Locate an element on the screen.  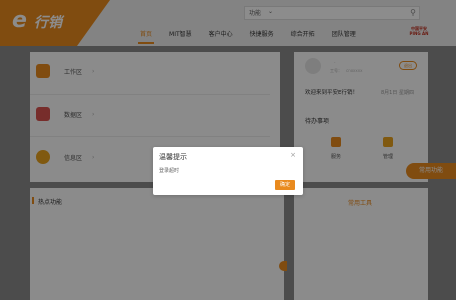
dialog-title: 温馨提示 is located at coordinates (173, 157).